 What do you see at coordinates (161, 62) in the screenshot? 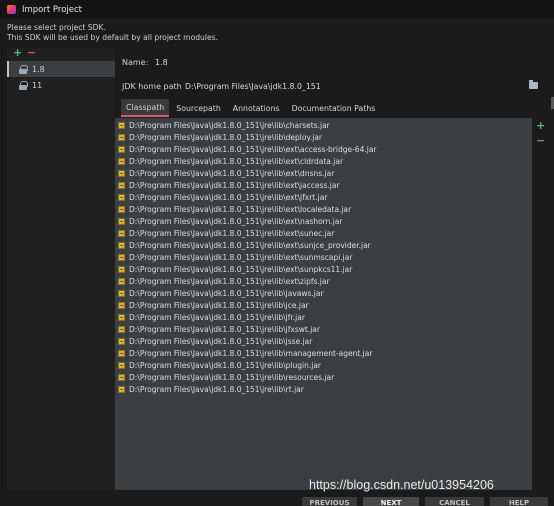
I see `name-value: 1.8` at bounding box center [161, 62].